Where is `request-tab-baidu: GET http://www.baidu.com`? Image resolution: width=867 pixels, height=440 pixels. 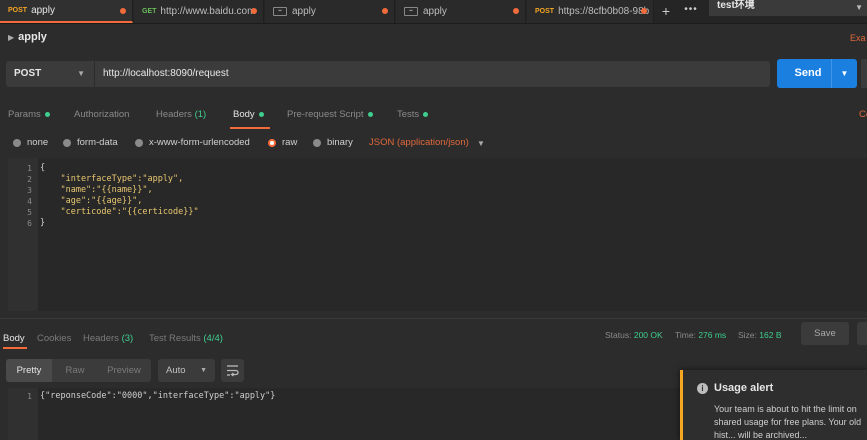
request-tab-baidu: GET http://www.baidu.com is located at coordinates (199, 11).